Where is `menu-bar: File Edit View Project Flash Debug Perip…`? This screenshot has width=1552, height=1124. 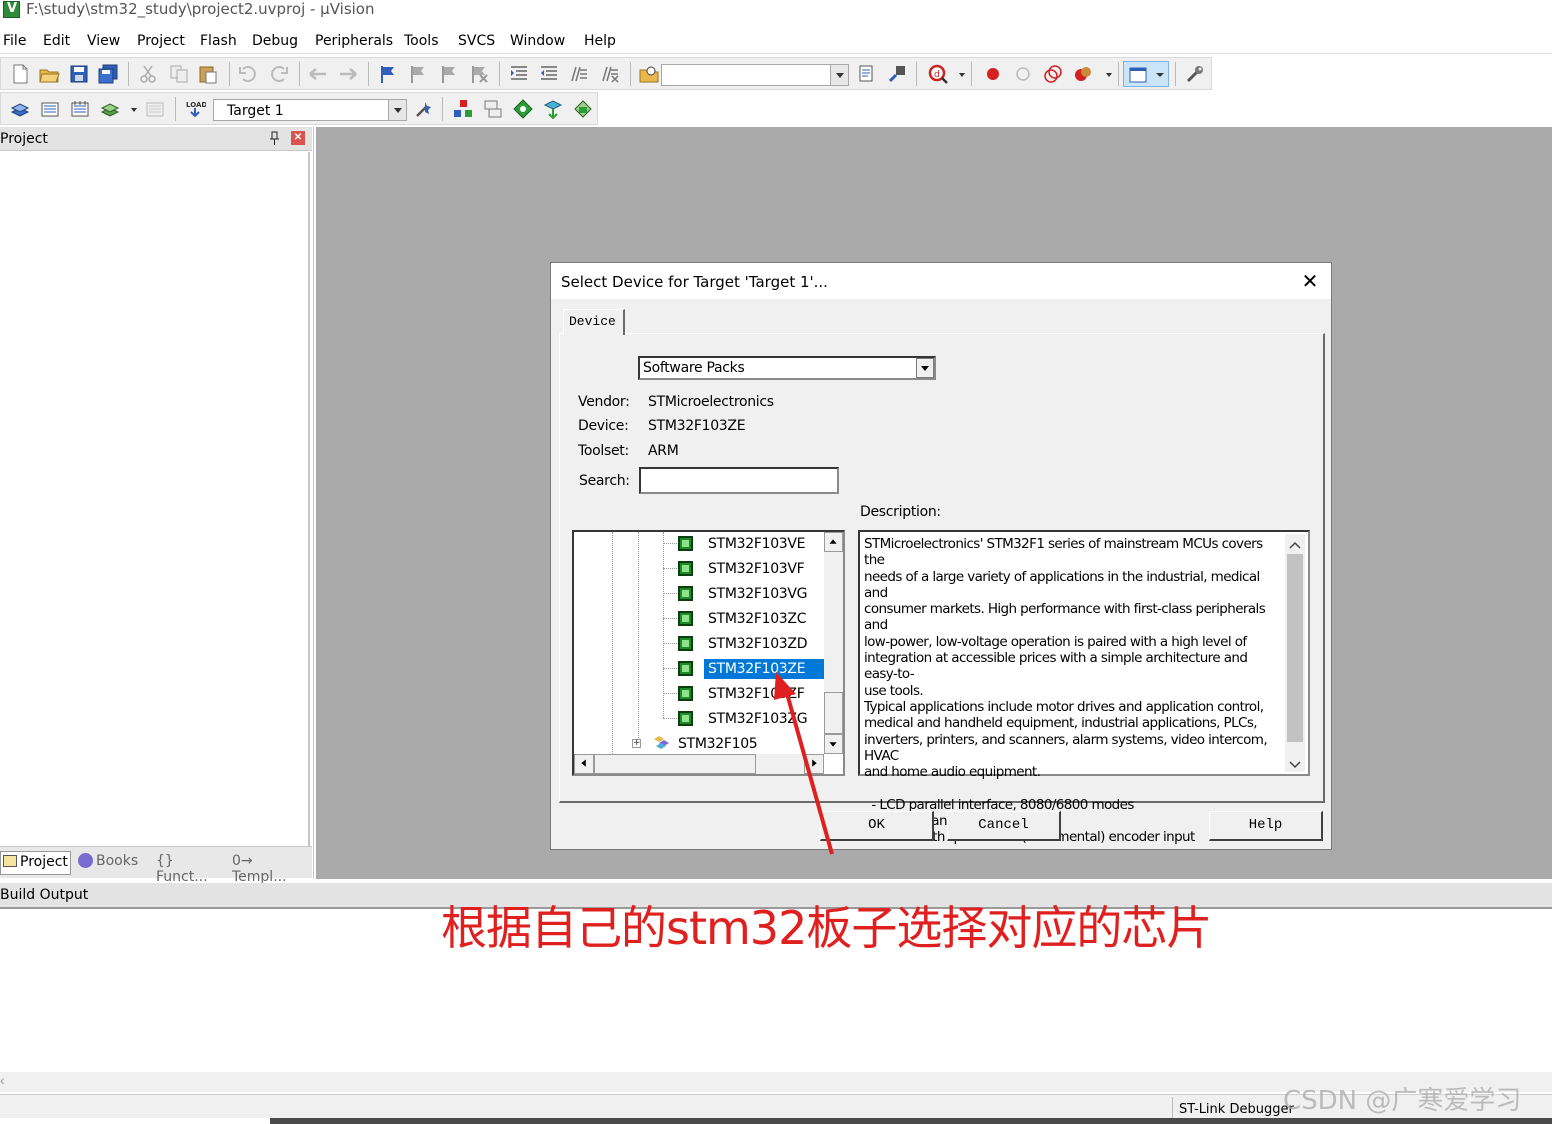
menu-bar: File Edit View Project Flash Debug Perip… is located at coordinates (776, 42).